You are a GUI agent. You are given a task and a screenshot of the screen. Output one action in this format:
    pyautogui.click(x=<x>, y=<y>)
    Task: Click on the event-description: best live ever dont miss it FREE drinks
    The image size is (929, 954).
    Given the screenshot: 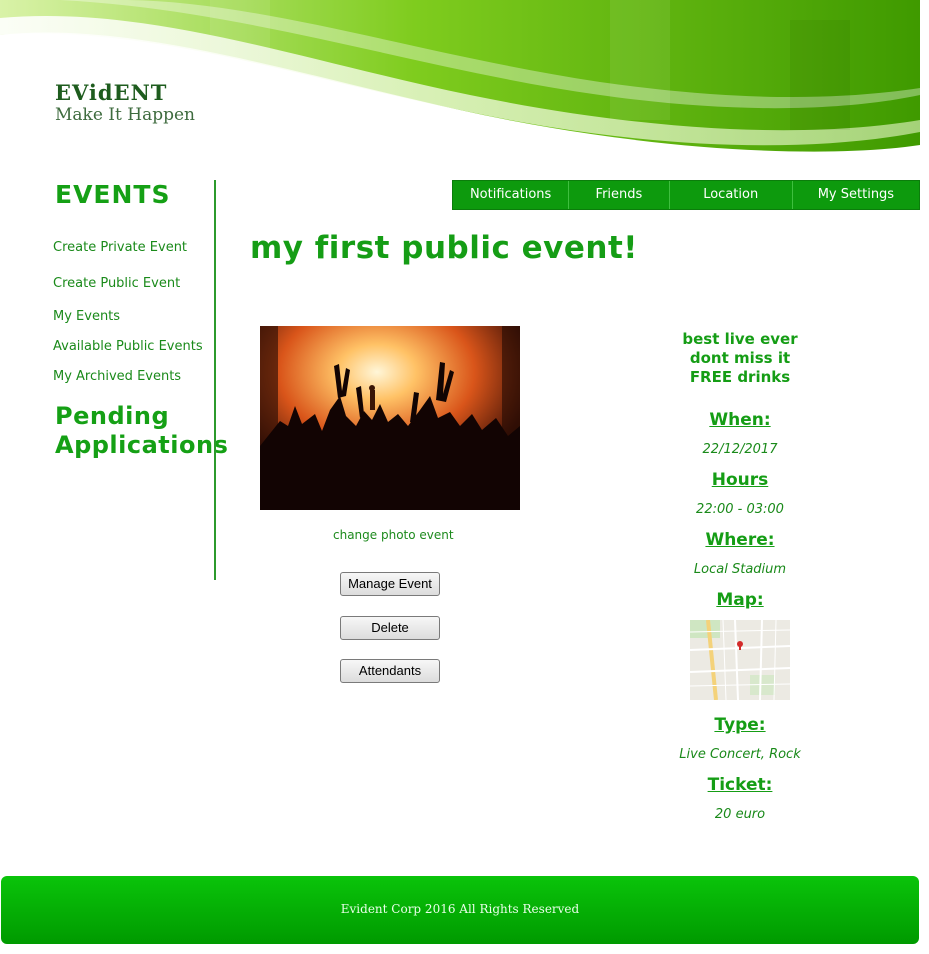 What is the action you would take?
    pyautogui.click(x=740, y=358)
    